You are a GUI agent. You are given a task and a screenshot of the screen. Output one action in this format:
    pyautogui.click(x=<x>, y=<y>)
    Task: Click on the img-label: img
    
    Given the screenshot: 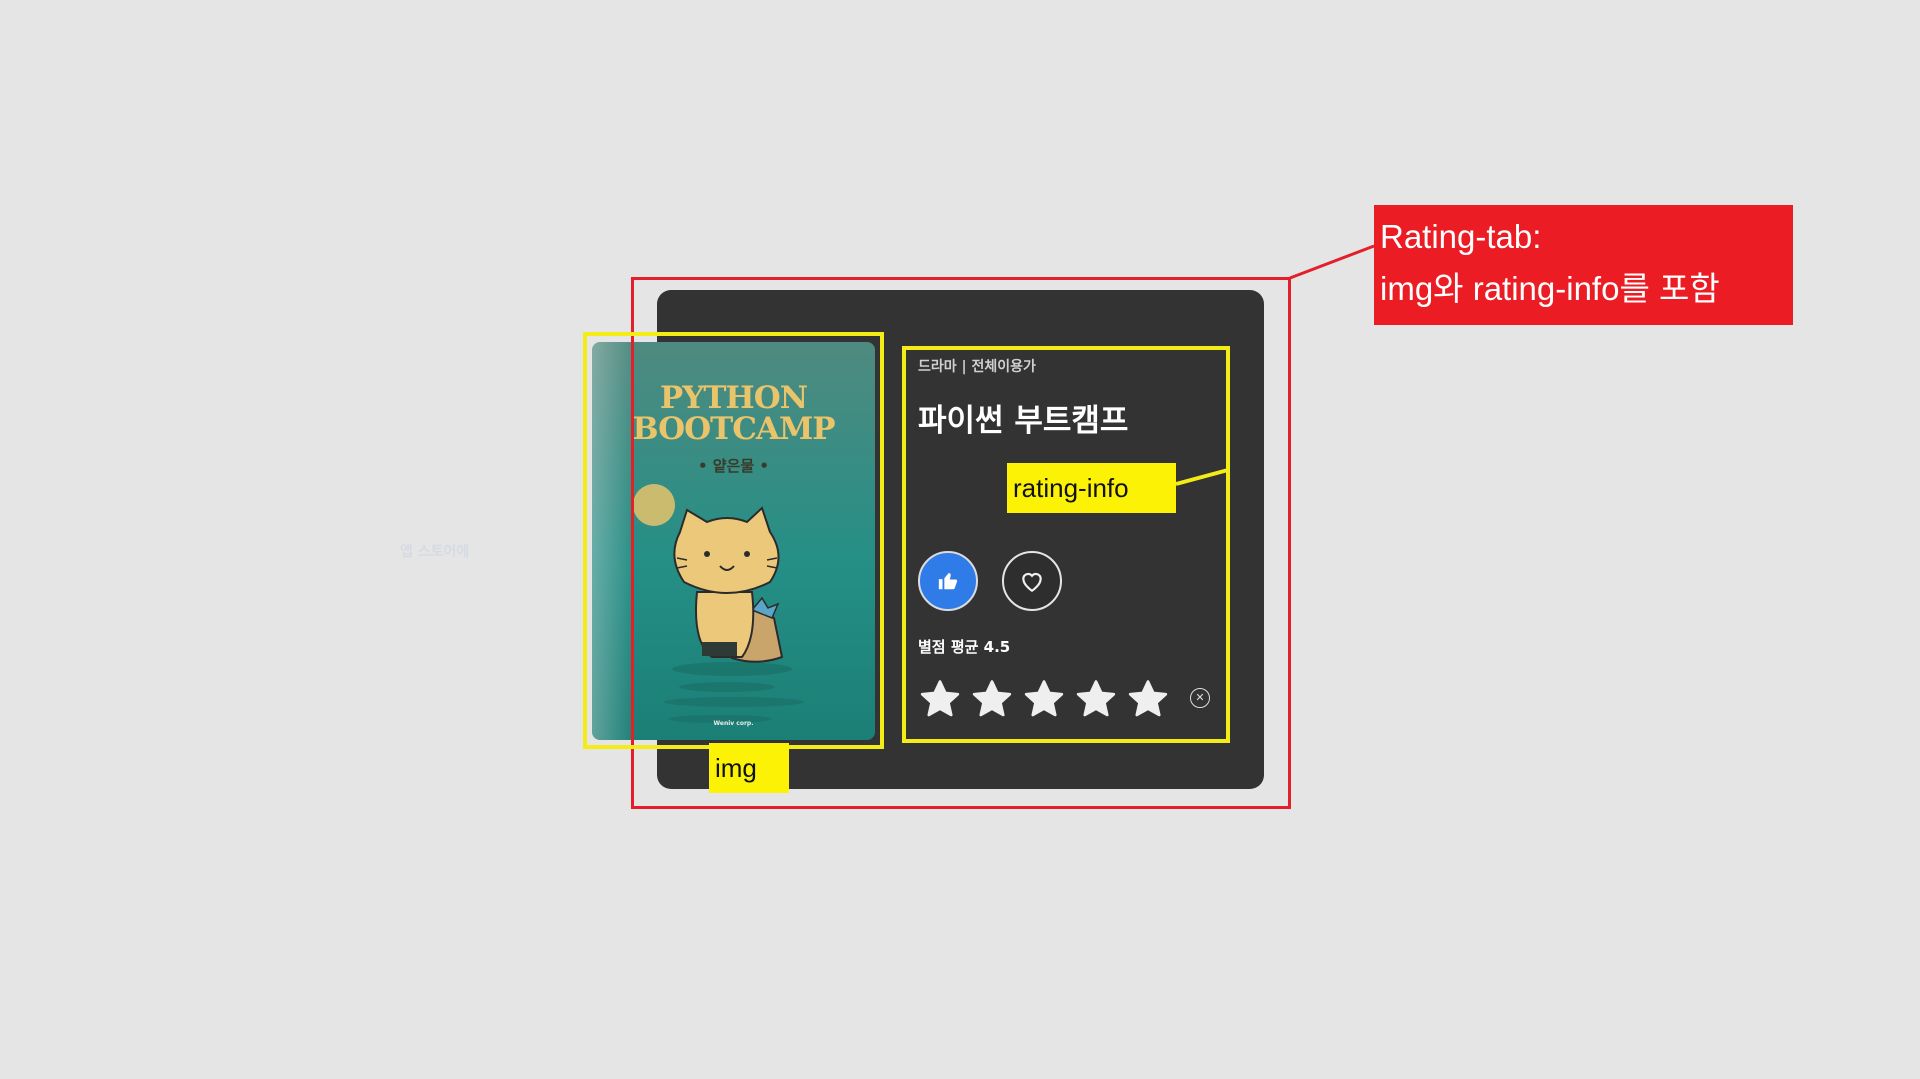 What is the action you would take?
    pyautogui.click(x=749, y=768)
    